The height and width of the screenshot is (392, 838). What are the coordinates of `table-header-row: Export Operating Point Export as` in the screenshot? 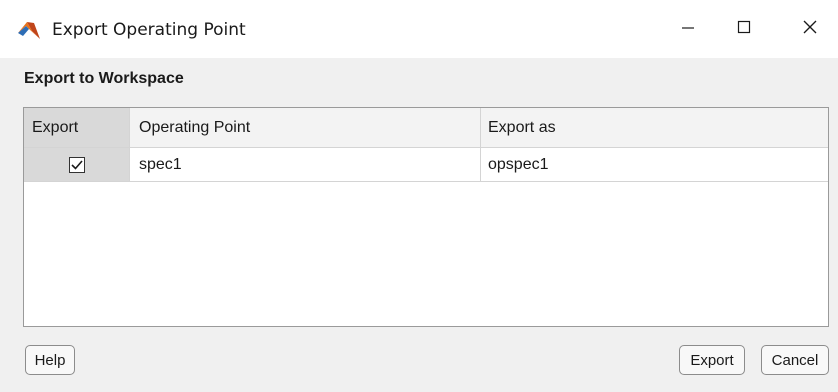 It's located at (426, 128).